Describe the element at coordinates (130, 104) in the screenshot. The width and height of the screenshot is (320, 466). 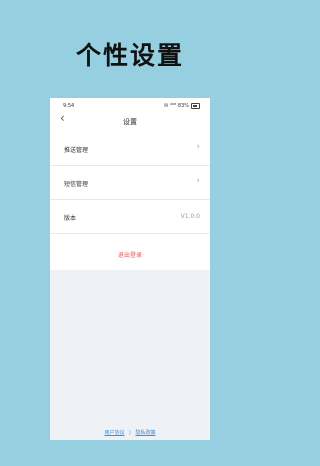
I see `status-bar: 9:54 ✉ ⁴⁶ᴳ 83%` at that location.